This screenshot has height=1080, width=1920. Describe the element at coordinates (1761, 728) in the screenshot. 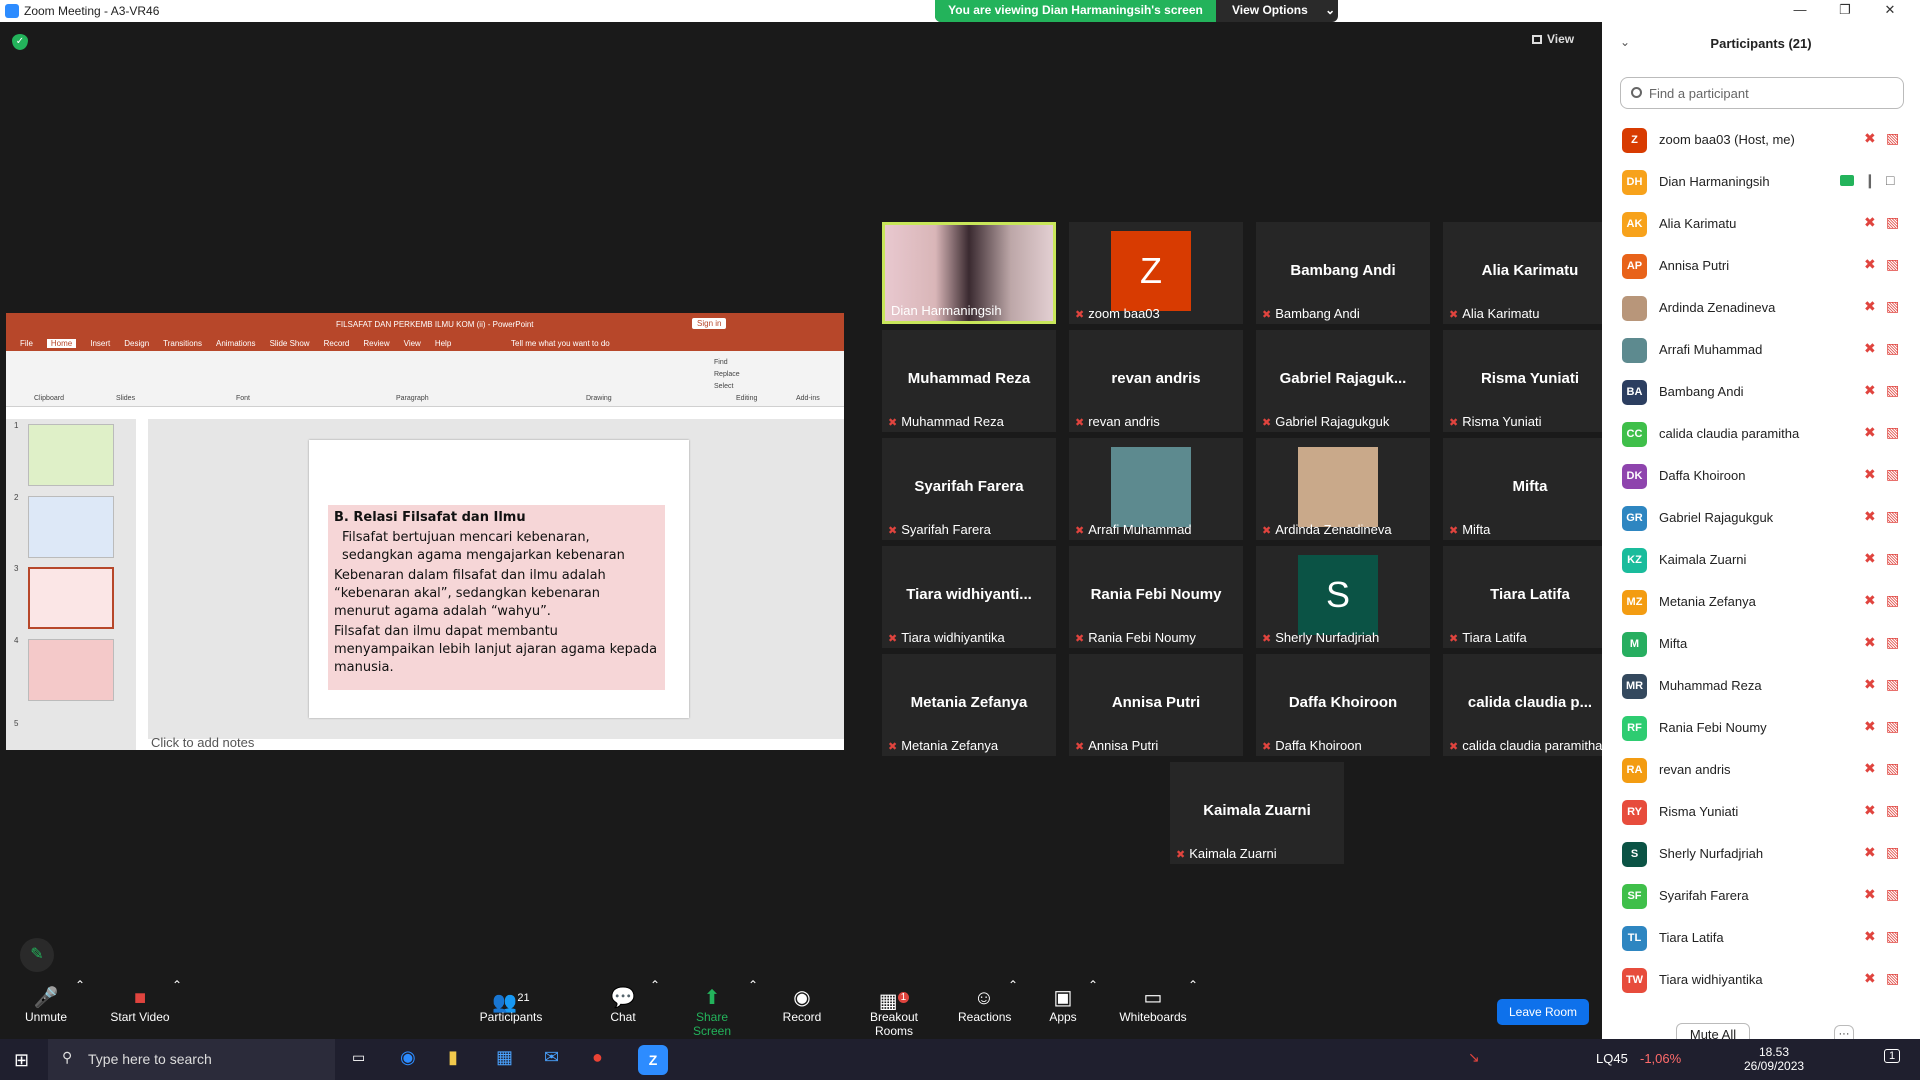

I see `participant-row: RF Rania Febi Noumy ✖ ▧` at that location.